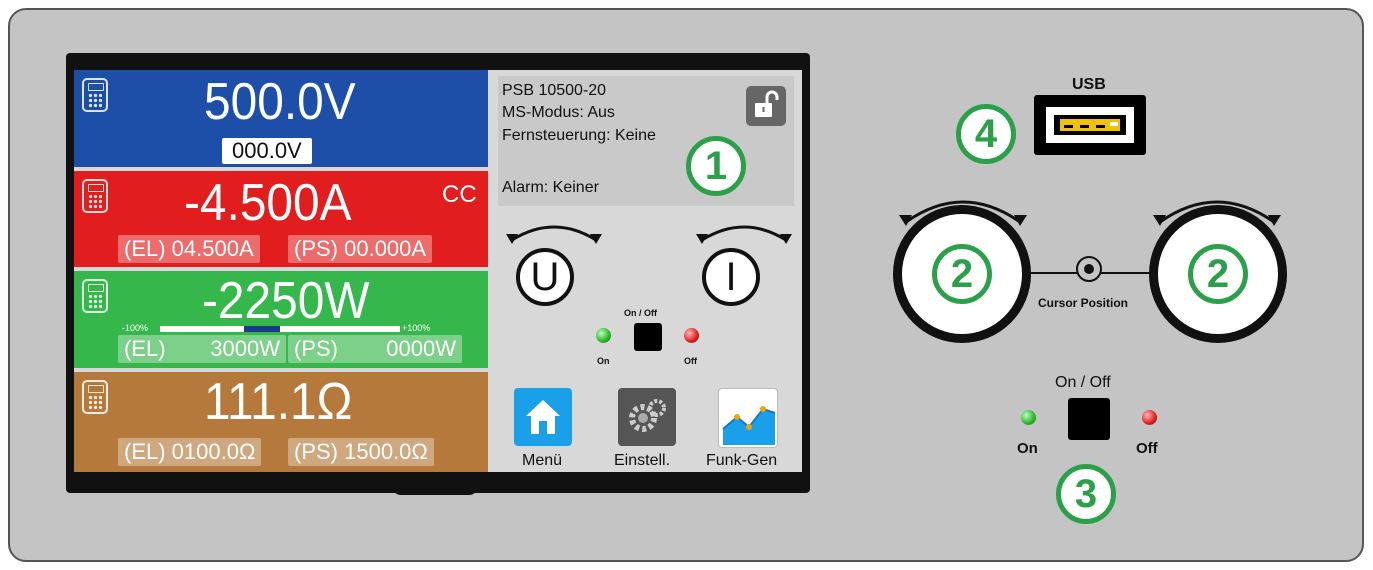 Image resolution: width=1373 pixels, height=570 pixels. Describe the element at coordinates (748, 418) in the screenshot. I see `chart-icon` at that location.